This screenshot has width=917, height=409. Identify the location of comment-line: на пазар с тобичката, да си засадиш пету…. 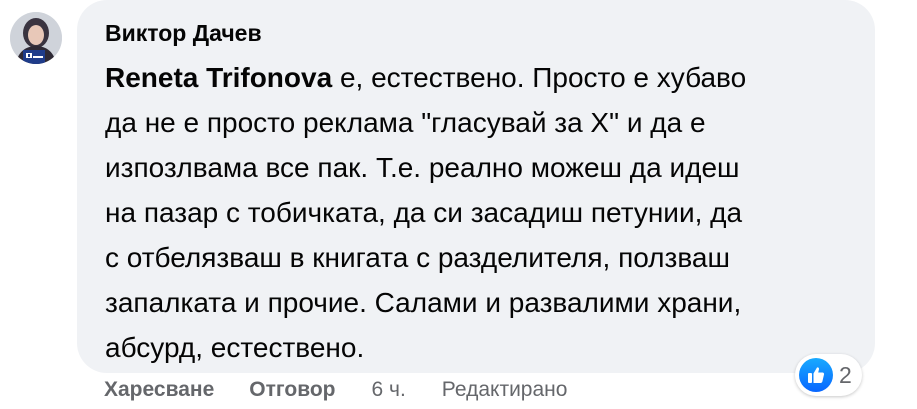
(424, 212).